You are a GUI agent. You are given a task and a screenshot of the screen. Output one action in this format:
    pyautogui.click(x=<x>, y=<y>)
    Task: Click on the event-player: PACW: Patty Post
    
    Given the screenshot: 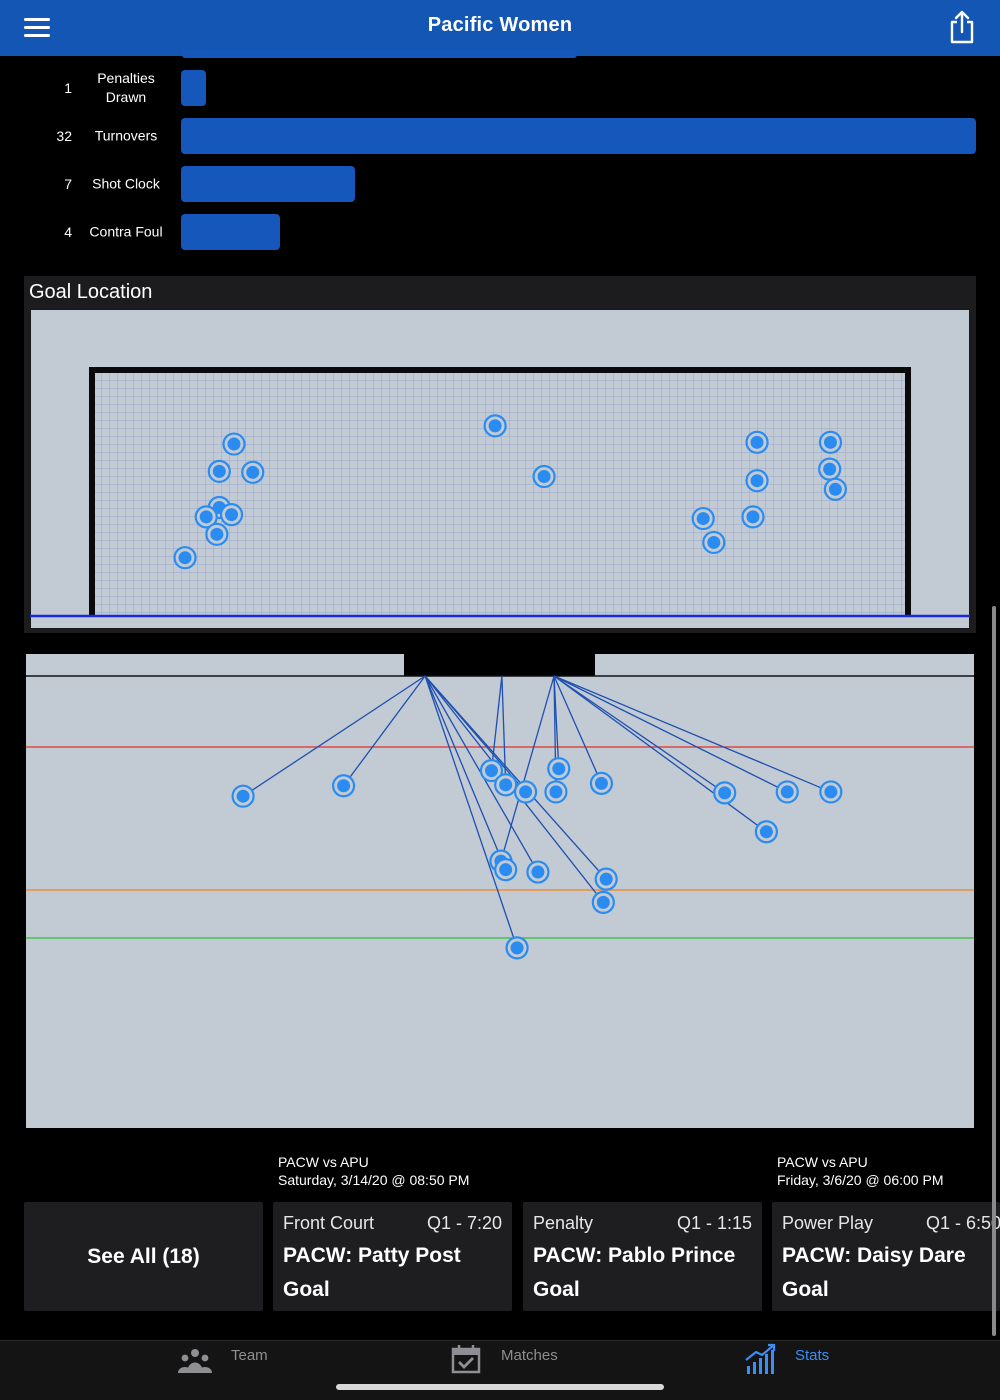 What is the action you would take?
    pyautogui.click(x=372, y=1255)
    